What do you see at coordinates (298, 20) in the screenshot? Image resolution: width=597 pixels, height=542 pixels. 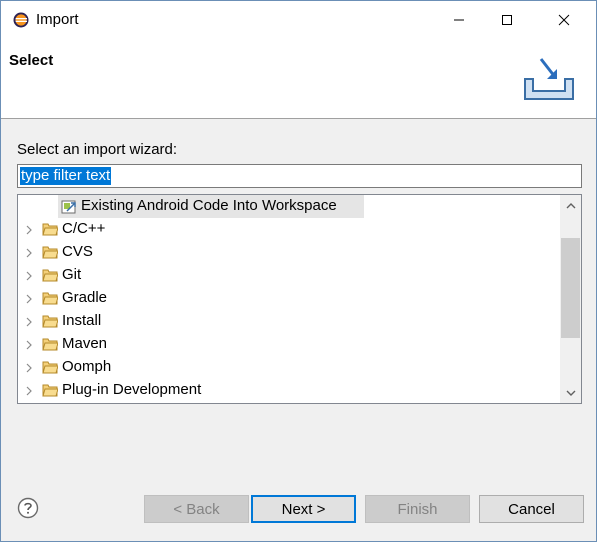 I see `title-bar: Import` at bounding box center [298, 20].